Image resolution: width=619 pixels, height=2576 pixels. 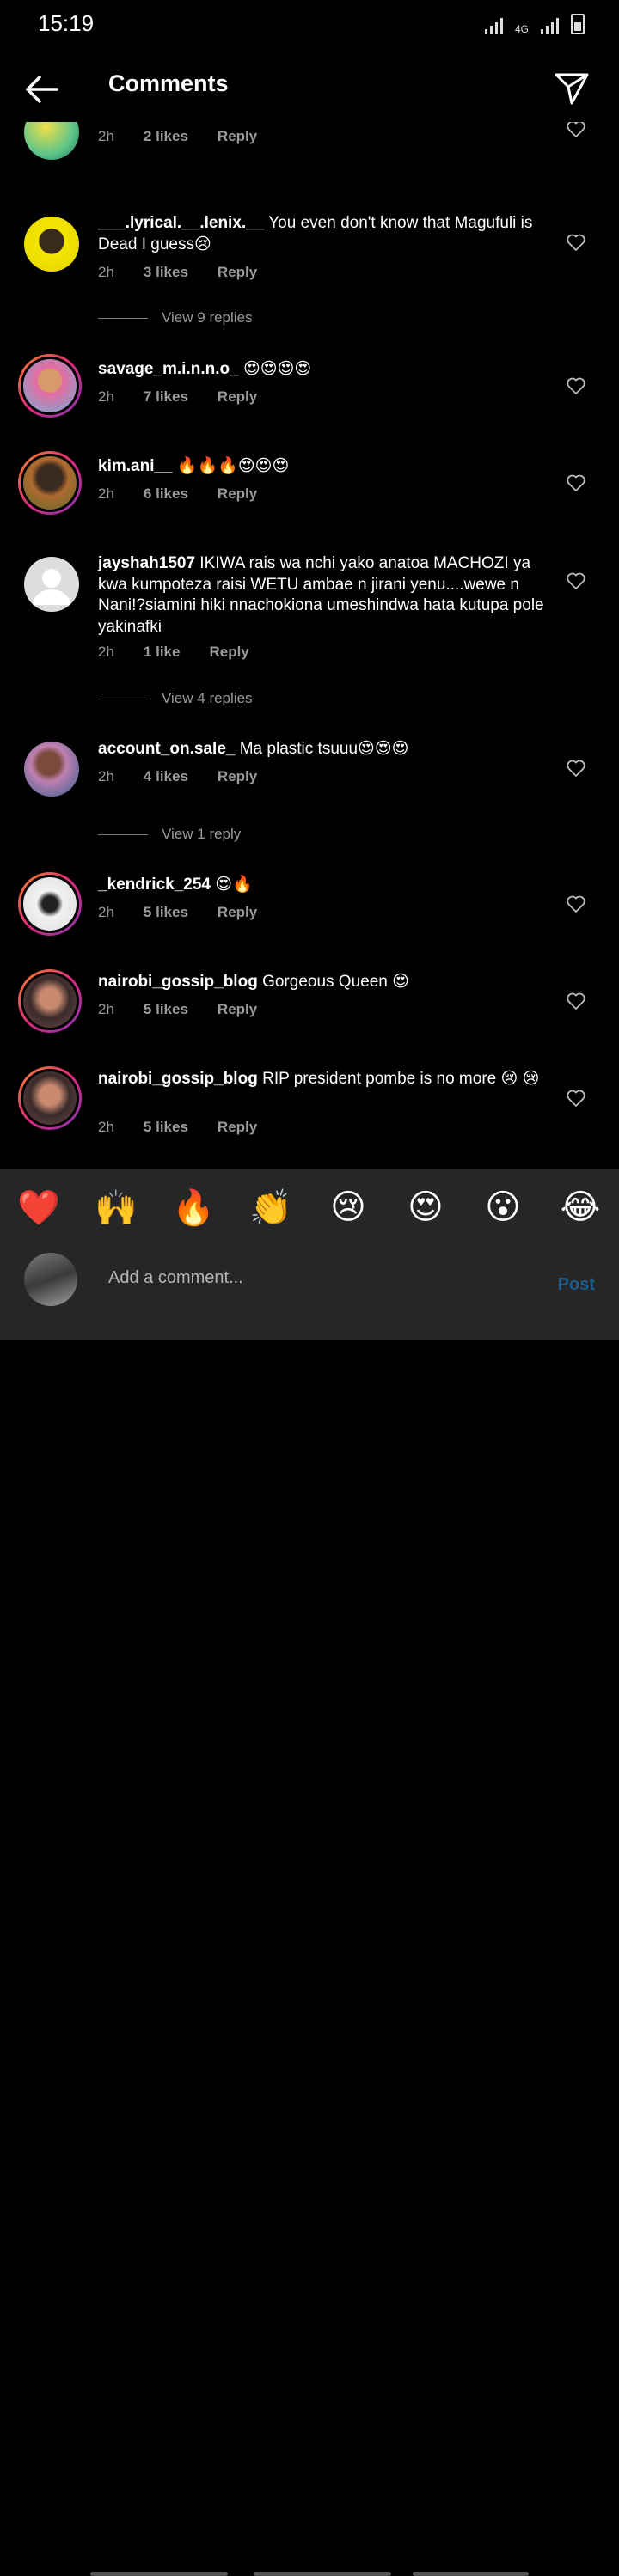 I want to click on comment-likes: 1 like, so click(x=163, y=652).